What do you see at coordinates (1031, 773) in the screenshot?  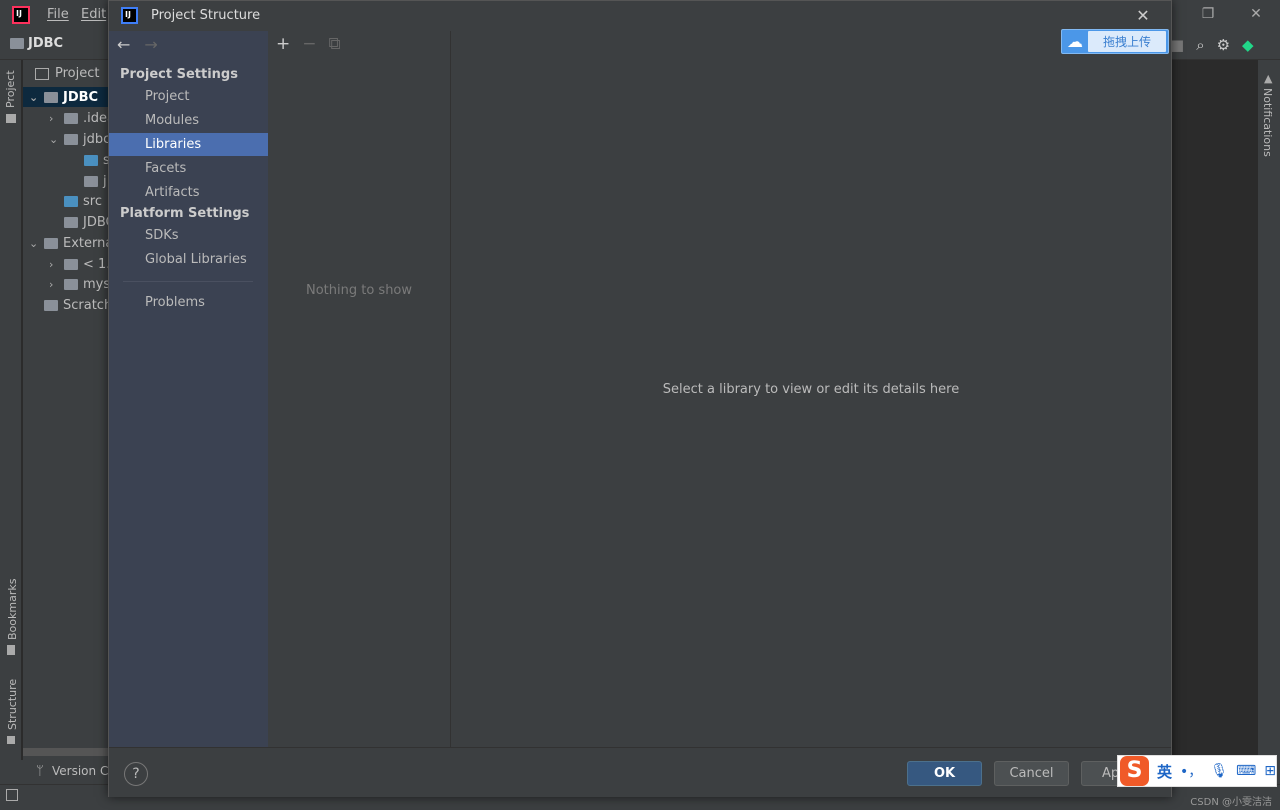 I see `cancel-button: Cancel` at bounding box center [1031, 773].